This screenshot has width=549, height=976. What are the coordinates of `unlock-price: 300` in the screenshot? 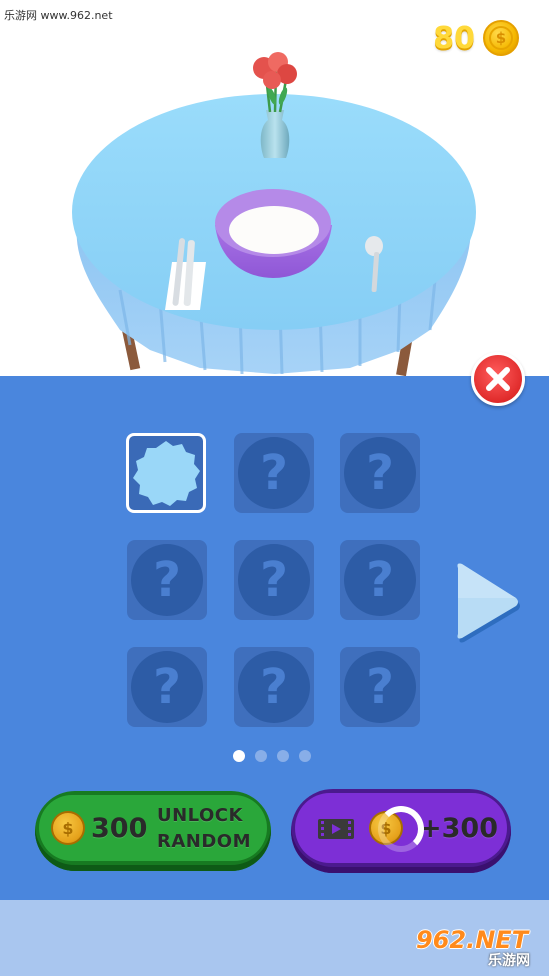 It's located at (119, 828).